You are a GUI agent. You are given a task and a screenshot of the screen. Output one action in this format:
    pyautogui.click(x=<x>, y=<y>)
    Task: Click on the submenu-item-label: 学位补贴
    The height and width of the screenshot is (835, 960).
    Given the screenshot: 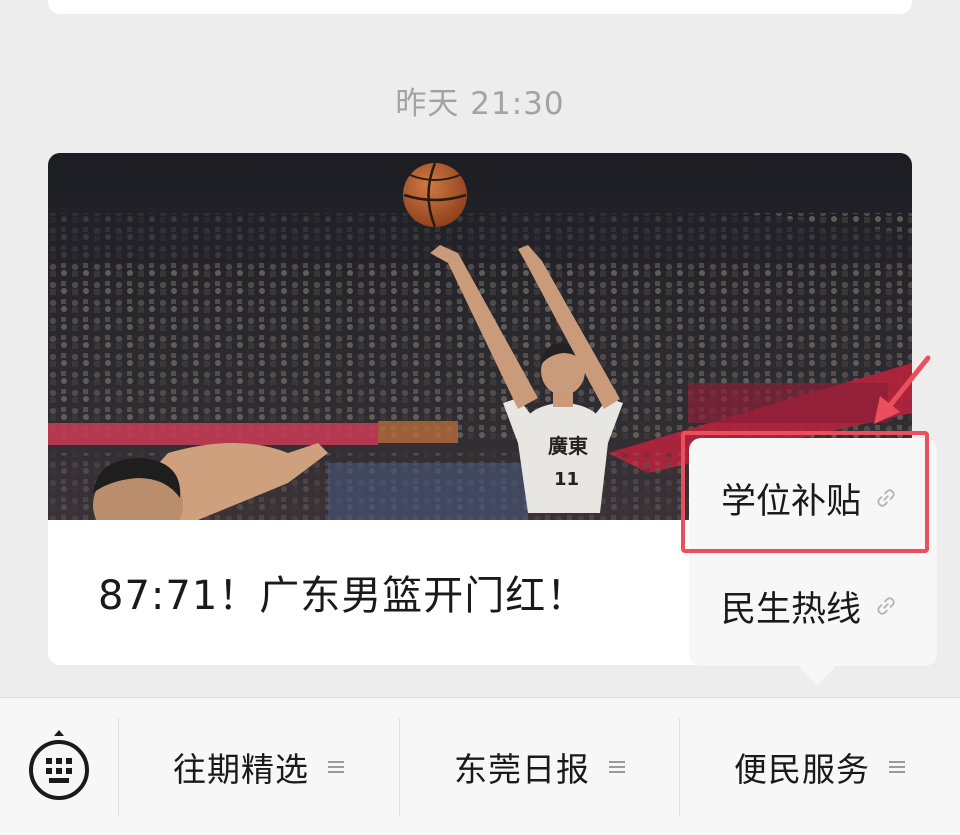 What is the action you would take?
    pyautogui.click(x=791, y=501)
    